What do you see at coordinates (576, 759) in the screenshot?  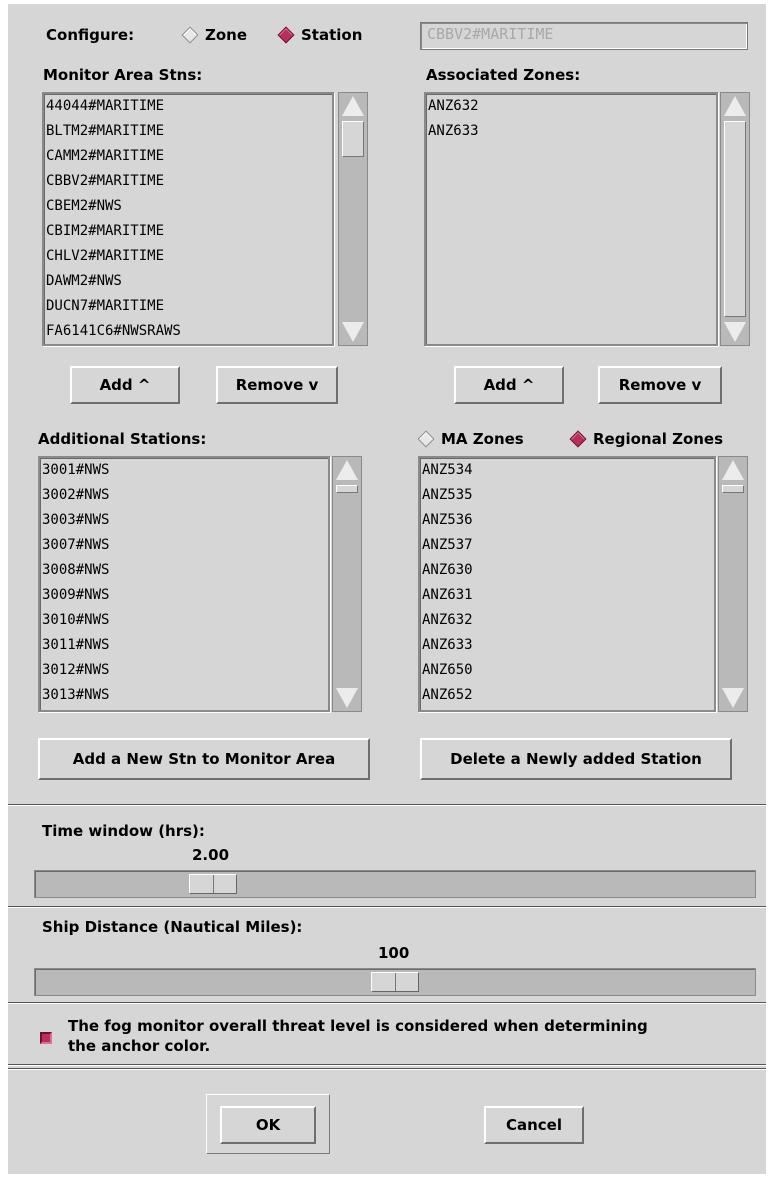 I see `delete-new-station-button: Delete a Newly added Station` at bounding box center [576, 759].